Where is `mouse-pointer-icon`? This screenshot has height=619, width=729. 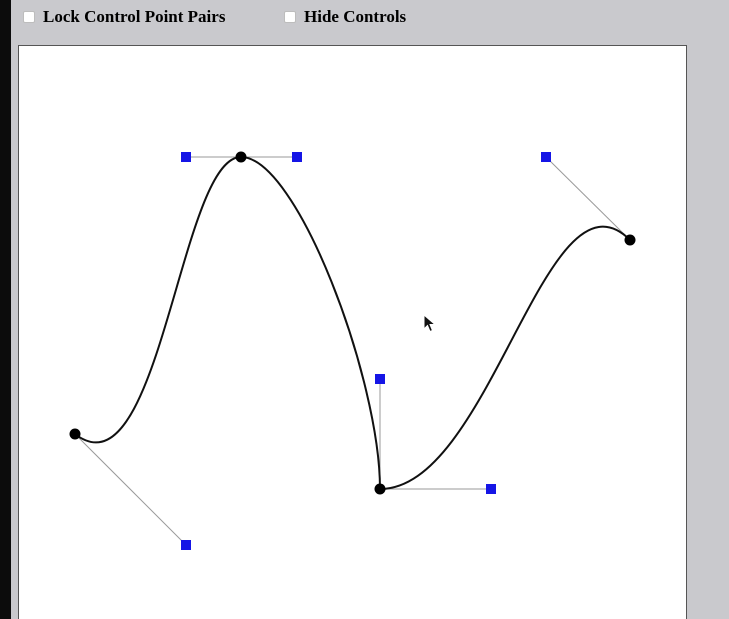 mouse-pointer-icon is located at coordinates (430, 323).